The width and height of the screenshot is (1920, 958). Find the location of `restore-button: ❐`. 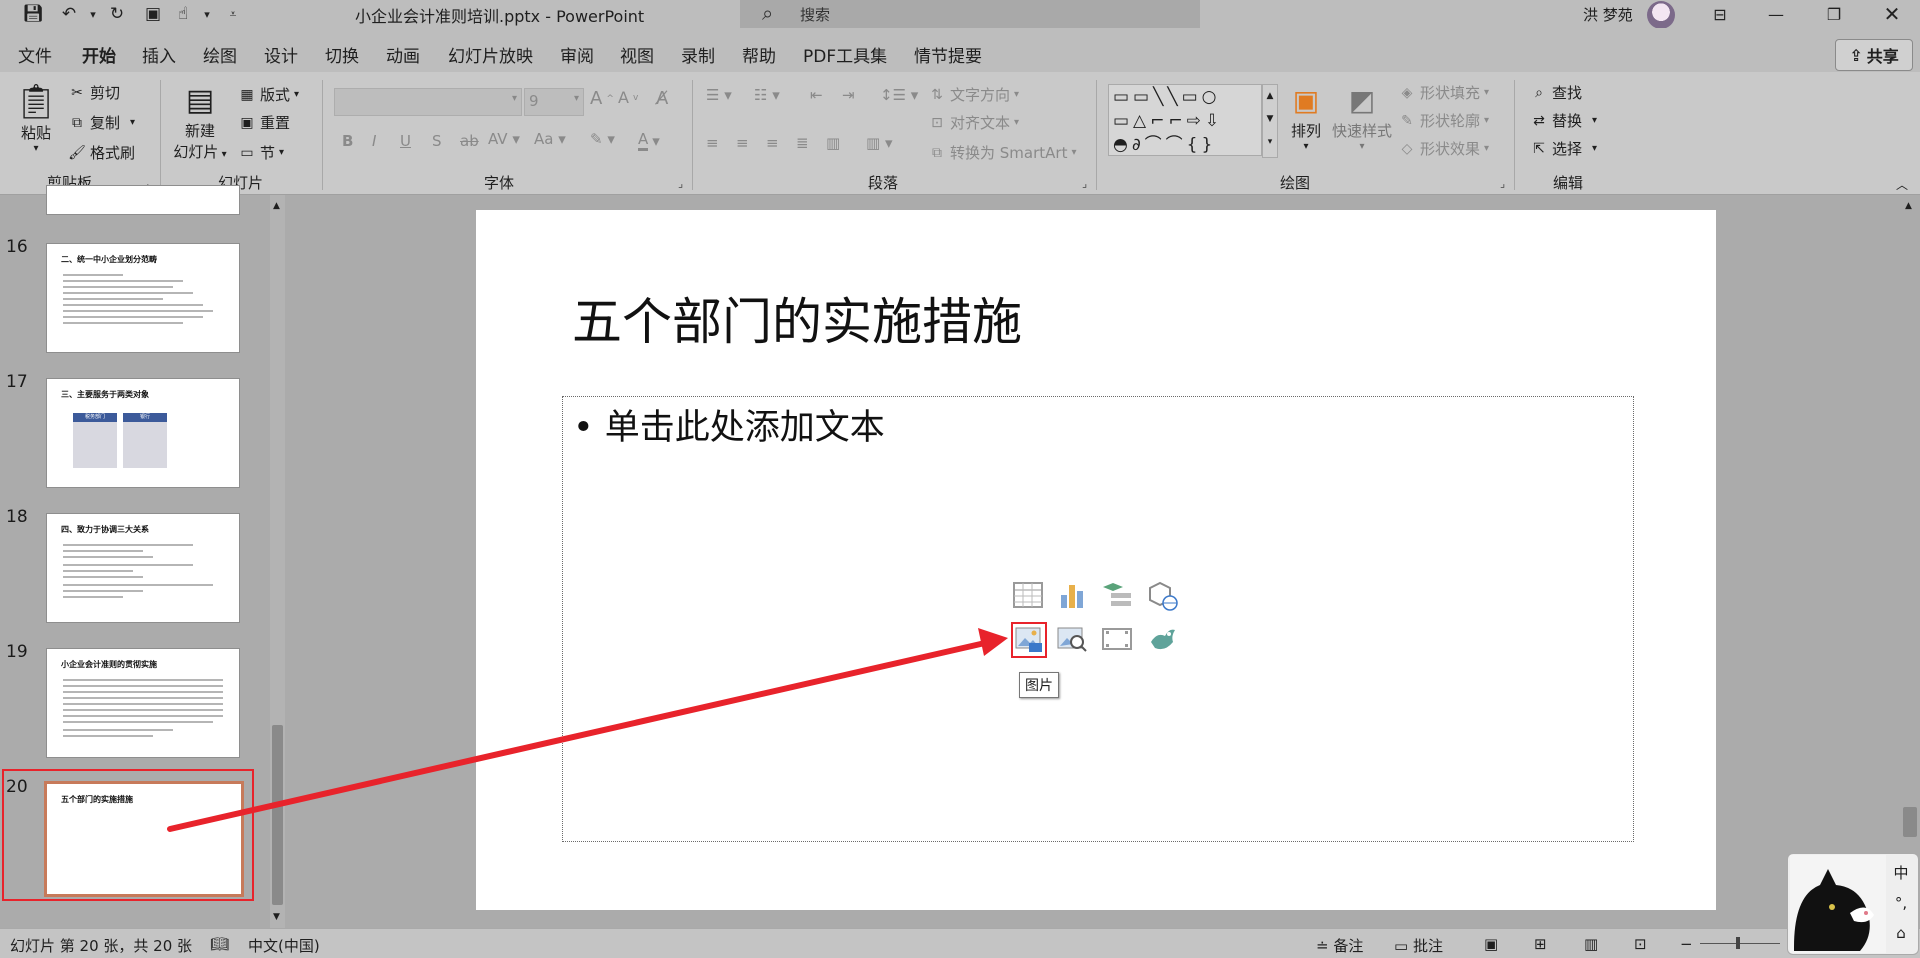

restore-button: ❐ is located at coordinates (1834, 14).